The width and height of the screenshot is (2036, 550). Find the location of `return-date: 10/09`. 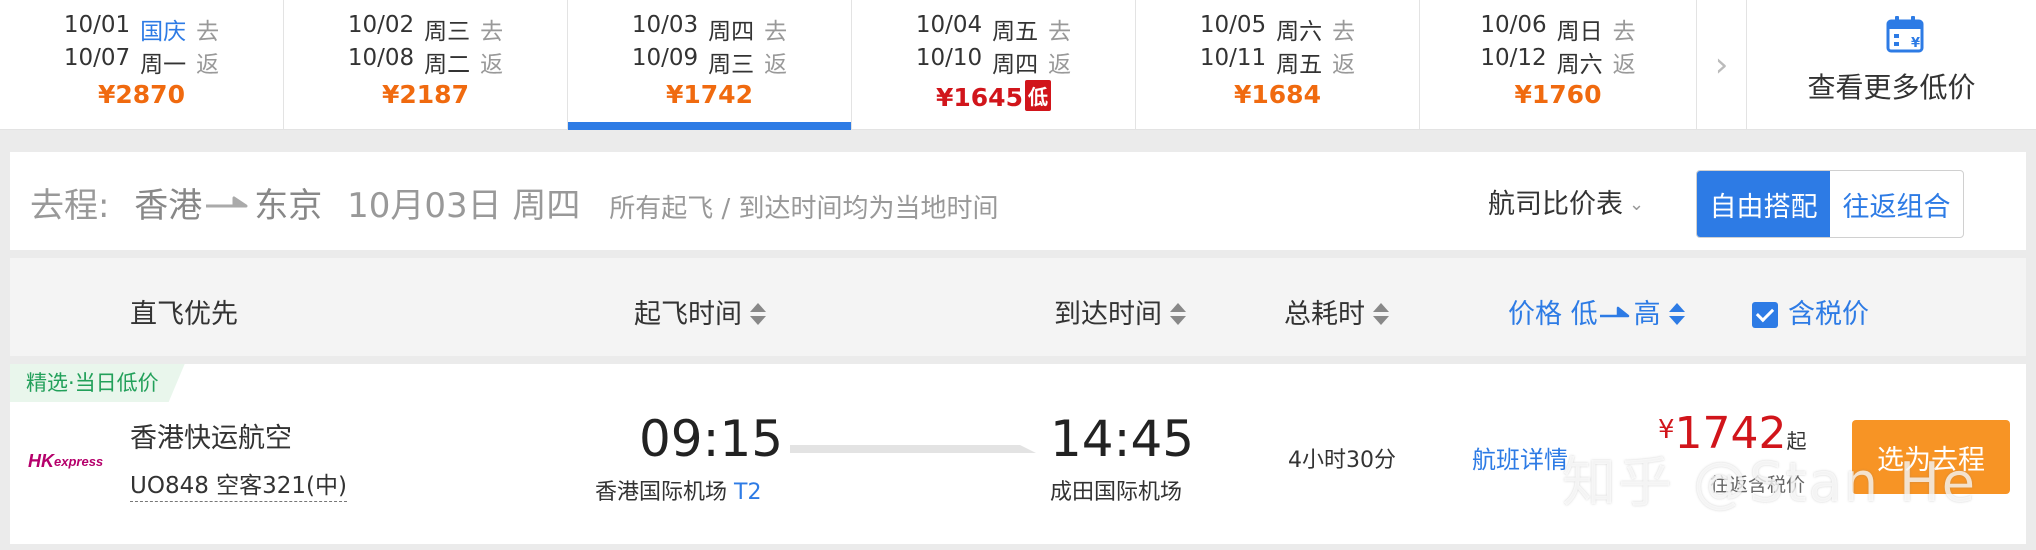

return-date: 10/09 is located at coordinates (665, 58).